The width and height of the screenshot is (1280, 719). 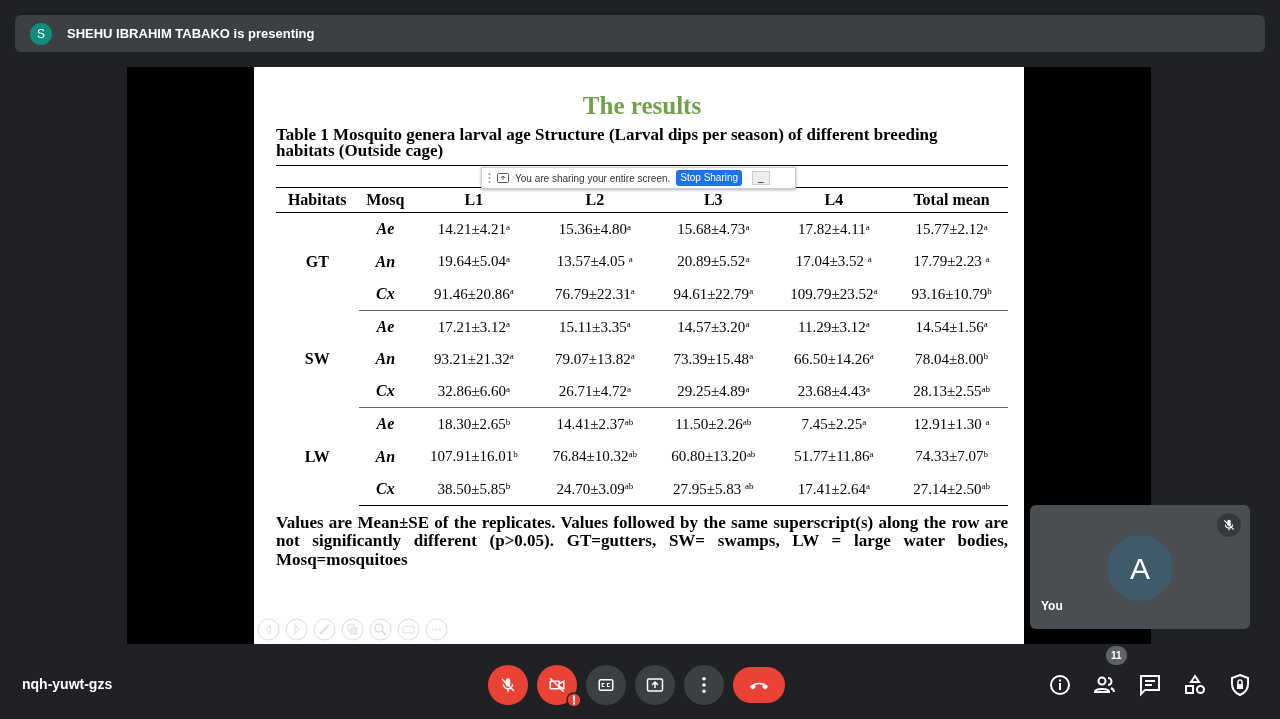 I want to click on drag-handle-icon, so click(x=489, y=178).